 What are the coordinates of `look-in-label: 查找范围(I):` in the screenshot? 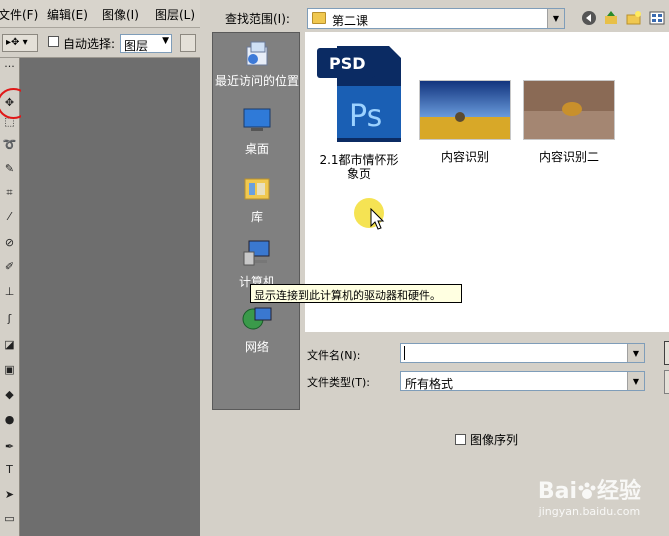 It's located at (257, 19).